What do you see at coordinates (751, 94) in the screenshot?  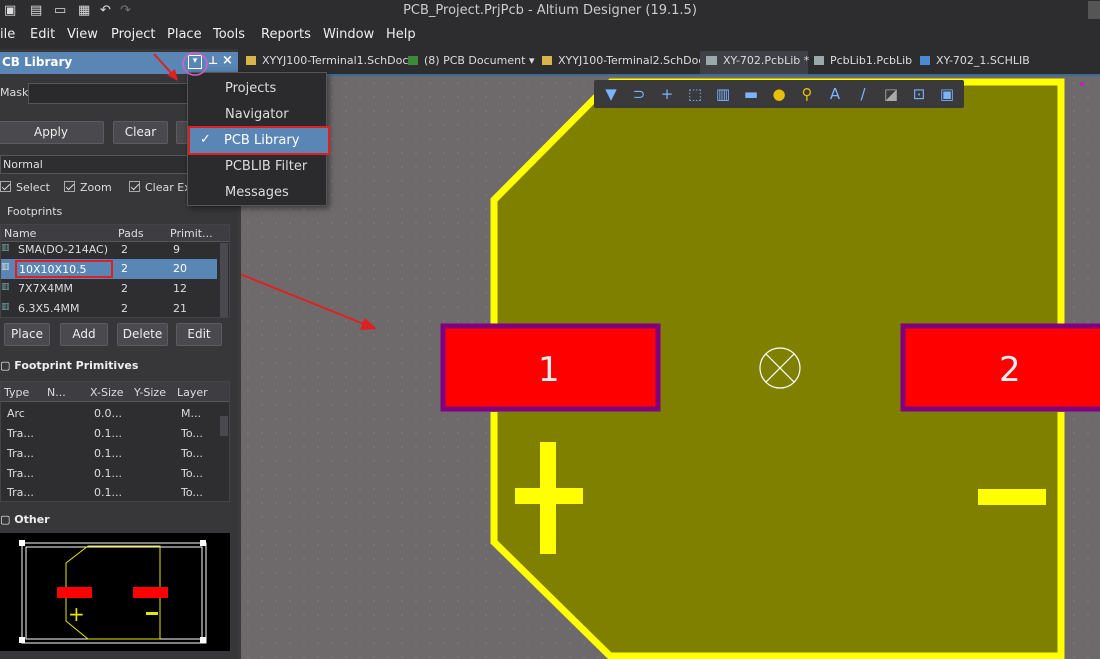 I see `component-icon: ▬` at bounding box center [751, 94].